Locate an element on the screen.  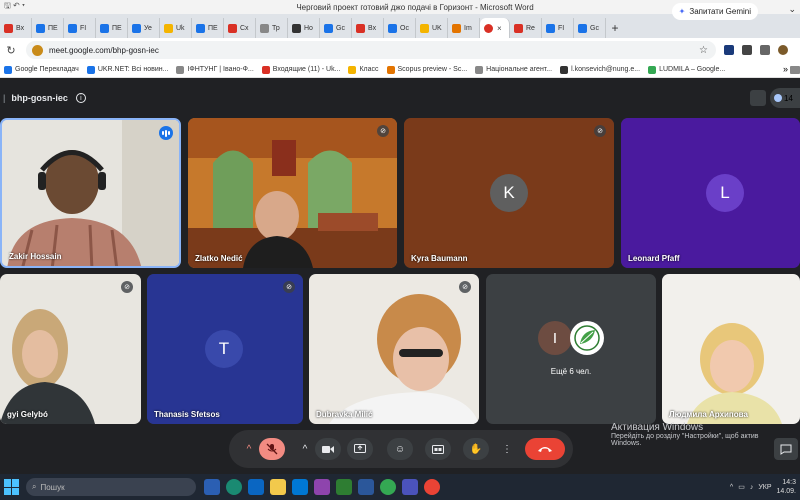
reactions-button: ☺ is located at coordinates (400, 449).